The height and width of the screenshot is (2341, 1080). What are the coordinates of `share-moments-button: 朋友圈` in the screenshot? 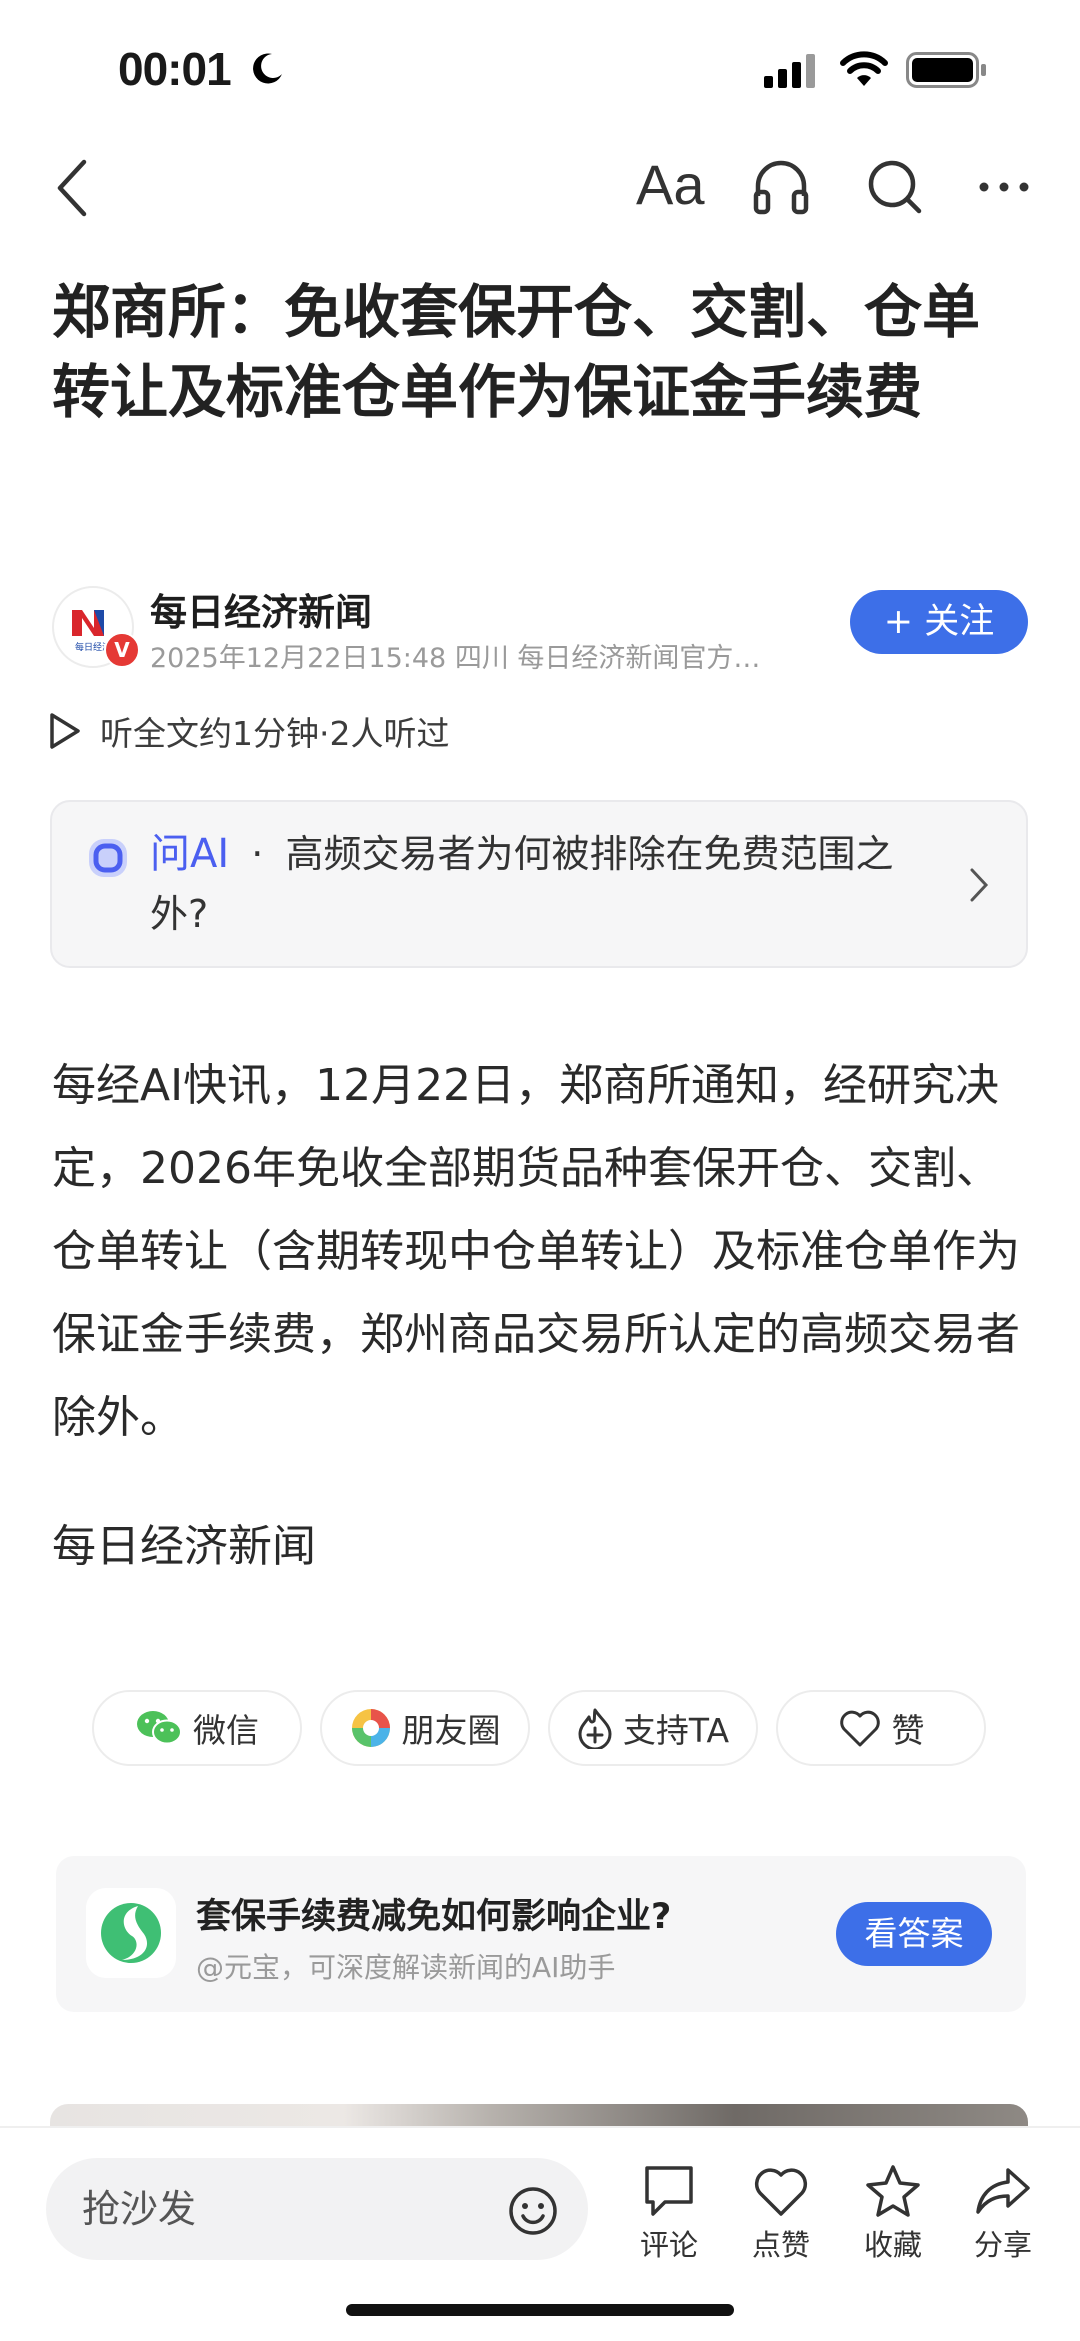 It's located at (425, 1728).